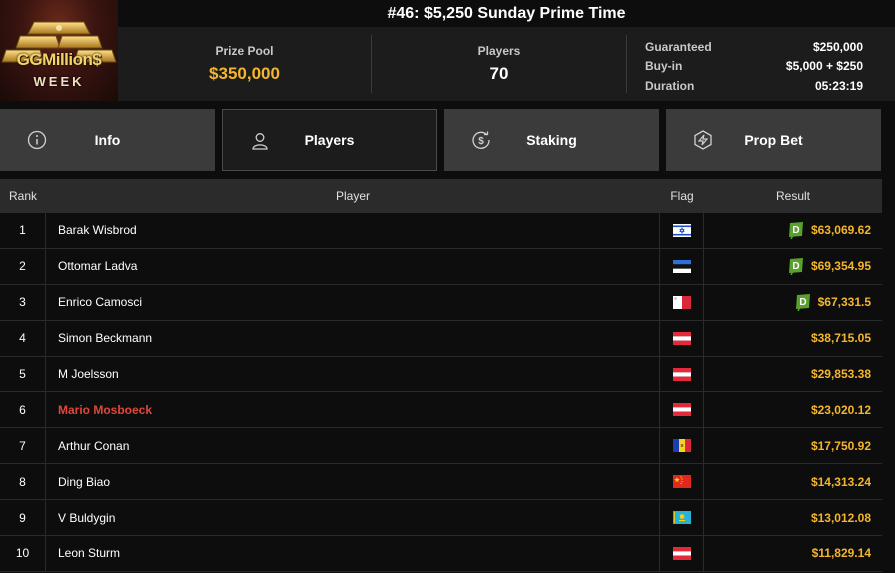 This screenshot has height=573, width=895. What do you see at coordinates (678, 46) in the screenshot?
I see `guaranteed-label: Guaranteed` at bounding box center [678, 46].